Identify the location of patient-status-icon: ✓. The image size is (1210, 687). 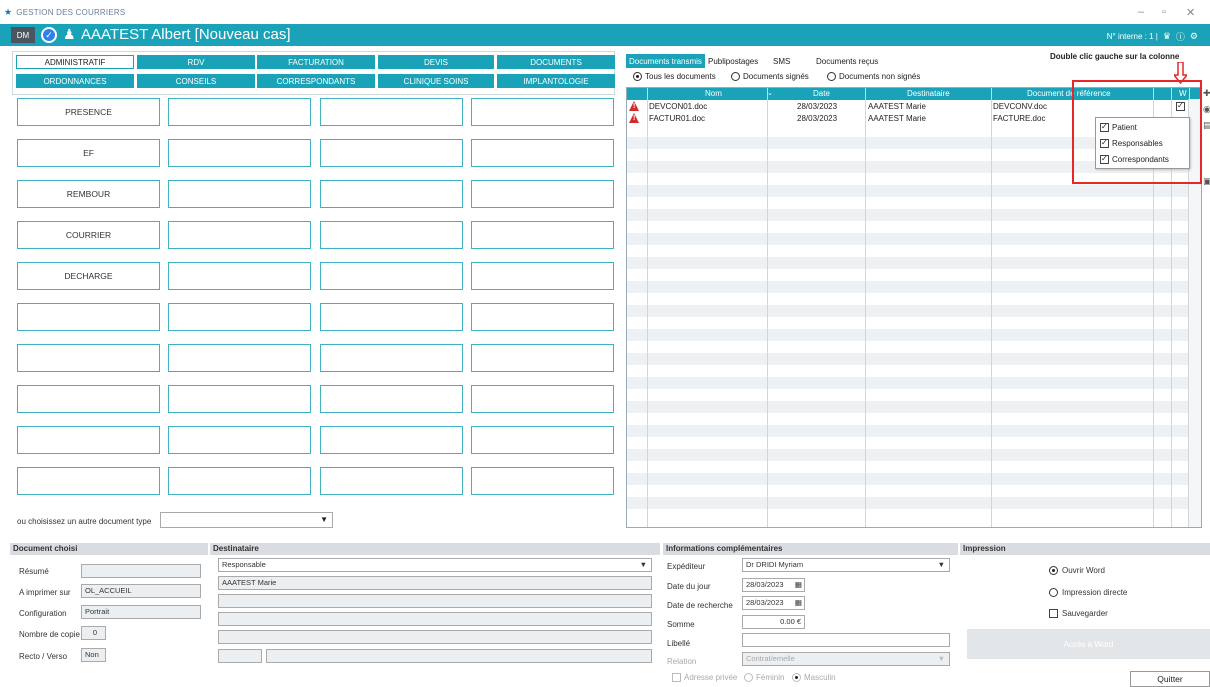
(49, 35).